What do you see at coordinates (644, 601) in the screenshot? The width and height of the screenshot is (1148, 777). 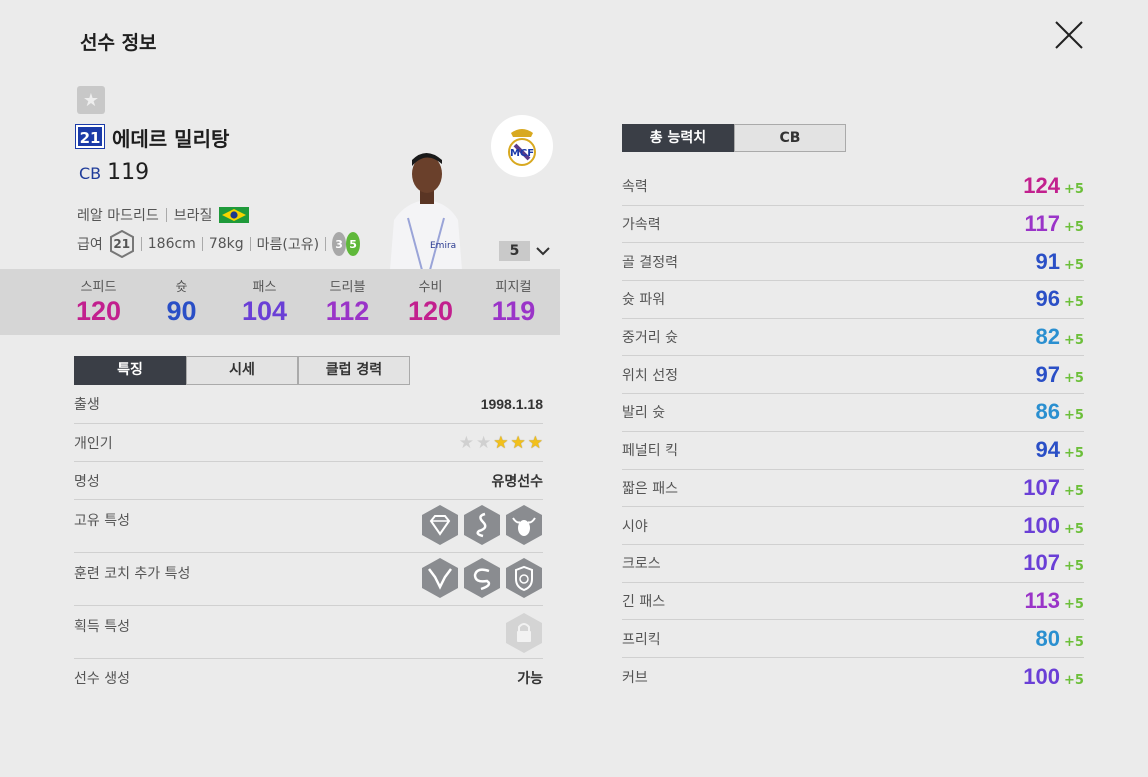 I see `attribute-label: 긴 패스` at bounding box center [644, 601].